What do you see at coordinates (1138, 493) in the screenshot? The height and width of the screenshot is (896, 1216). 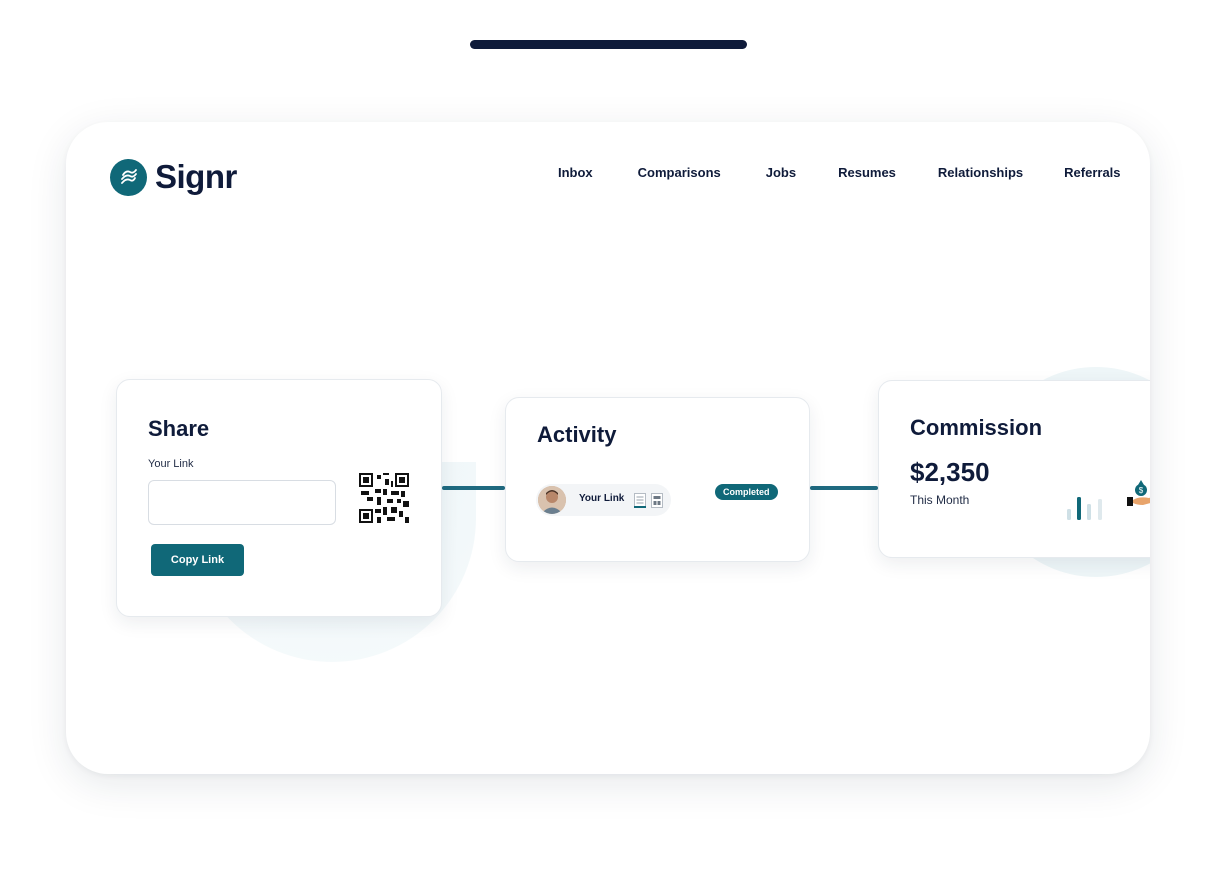 I see `money-bag-icon: $` at bounding box center [1138, 493].